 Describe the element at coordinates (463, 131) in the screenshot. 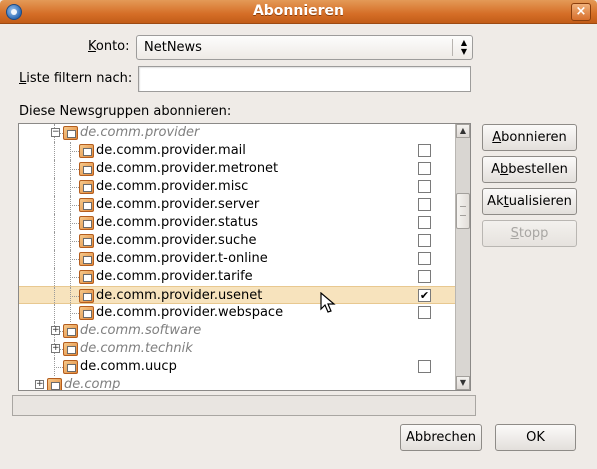

I see `scroll-up-icon: ▲` at that location.